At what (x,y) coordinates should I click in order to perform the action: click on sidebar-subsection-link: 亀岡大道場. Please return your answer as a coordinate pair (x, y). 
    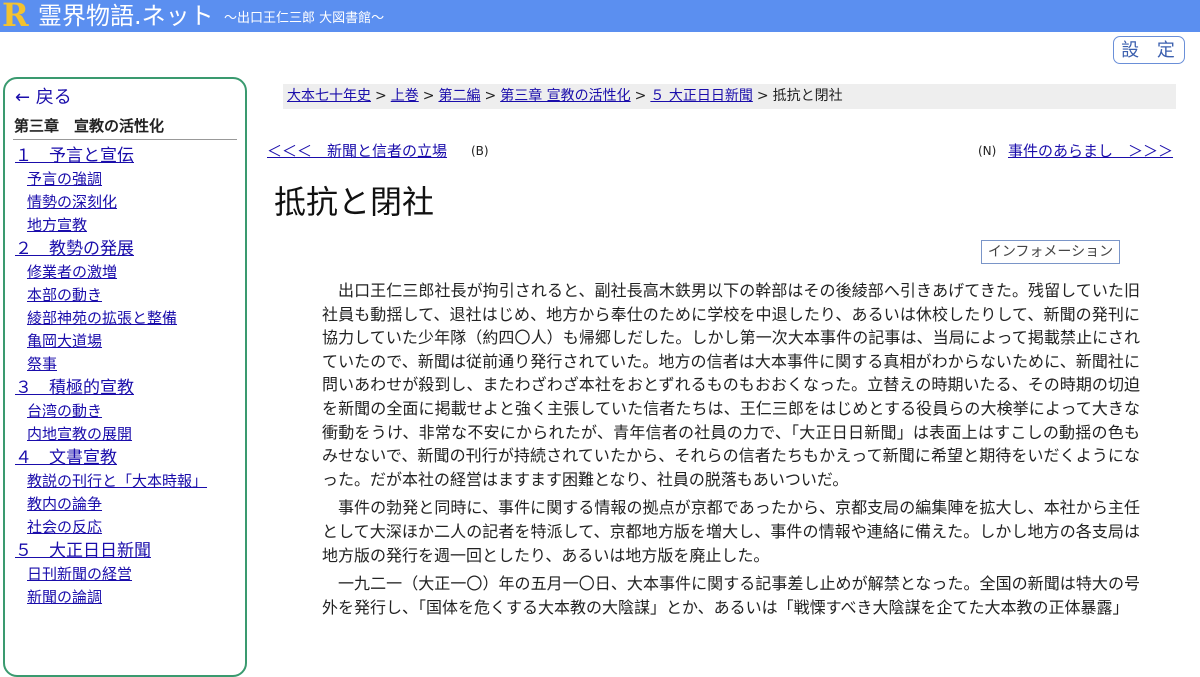
    Looking at the image, I should click on (132, 341).